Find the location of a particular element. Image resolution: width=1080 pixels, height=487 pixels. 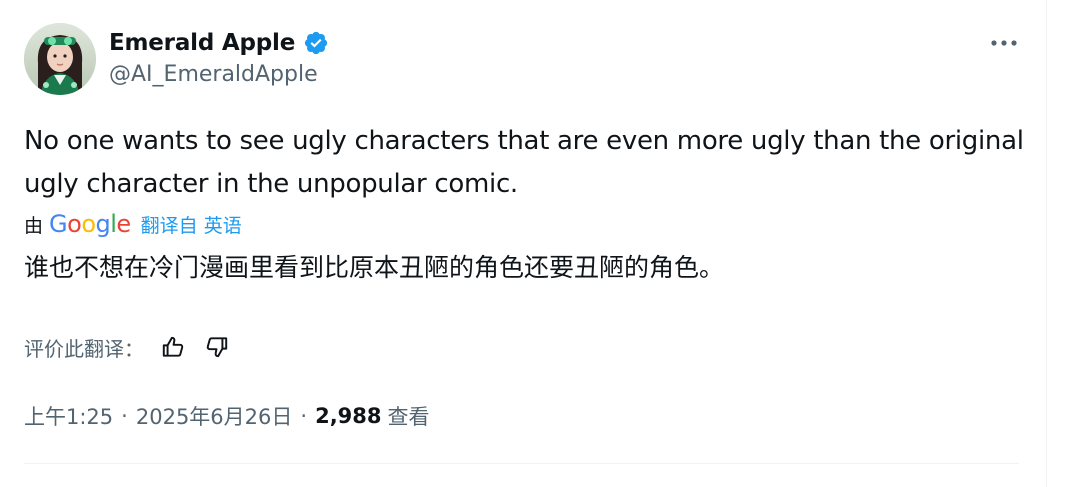

translated-text: 谁也不想在冷门漫画里看到比原本丑陋的角色还要丑陋的角色。 is located at coordinates (374, 267).